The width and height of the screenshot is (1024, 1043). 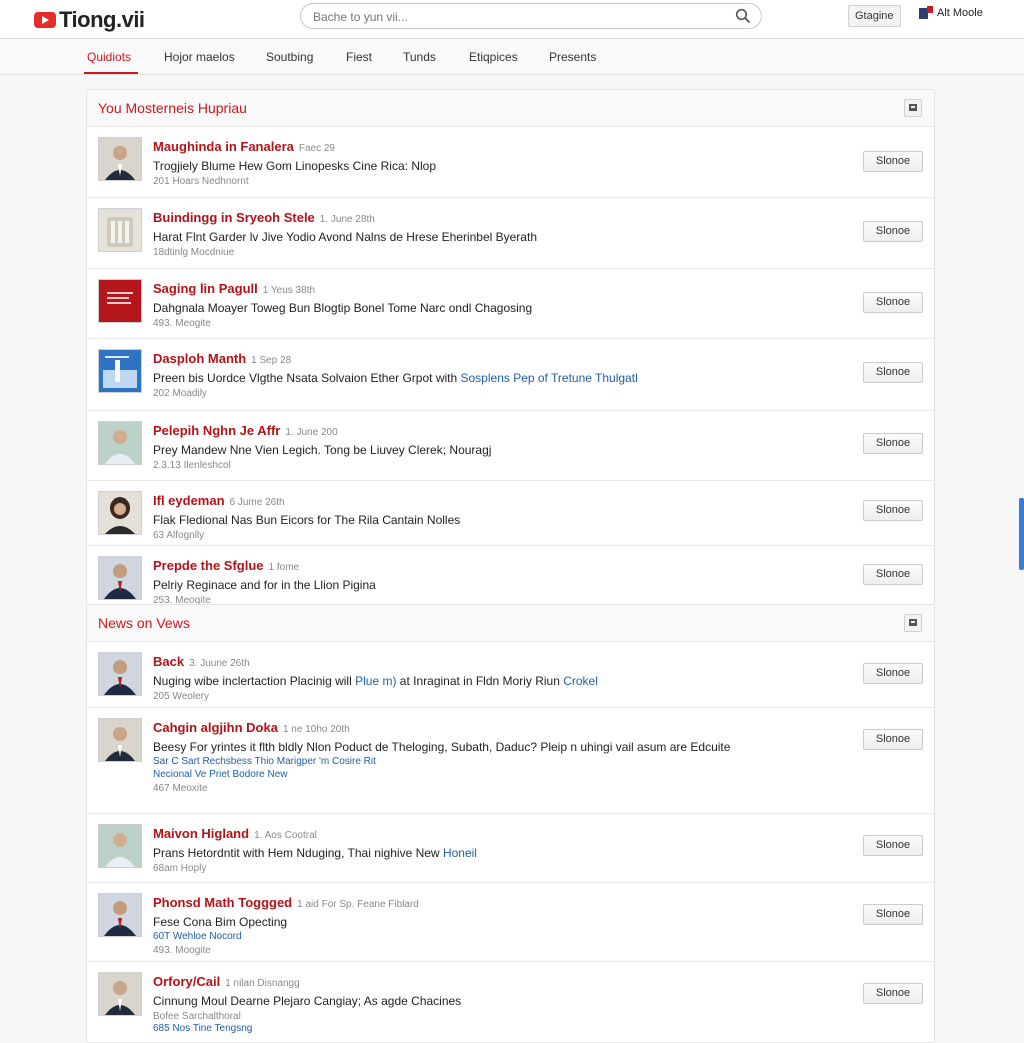 What do you see at coordinates (189, 500) in the screenshot?
I see `item-title: Ifl eydeman` at bounding box center [189, 500].